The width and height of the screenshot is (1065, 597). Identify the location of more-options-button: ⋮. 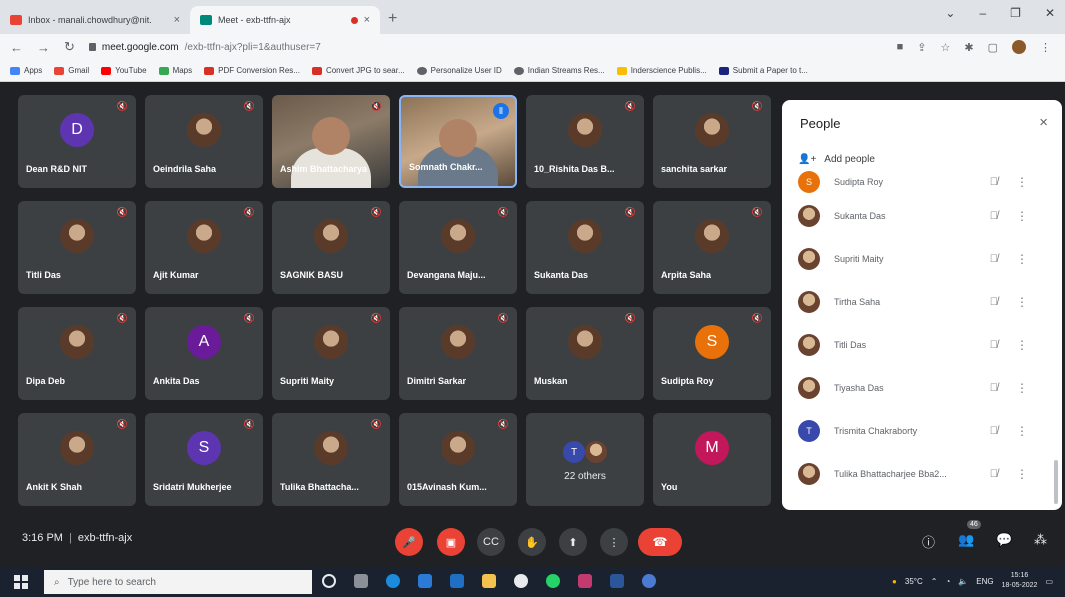
(614, 542).